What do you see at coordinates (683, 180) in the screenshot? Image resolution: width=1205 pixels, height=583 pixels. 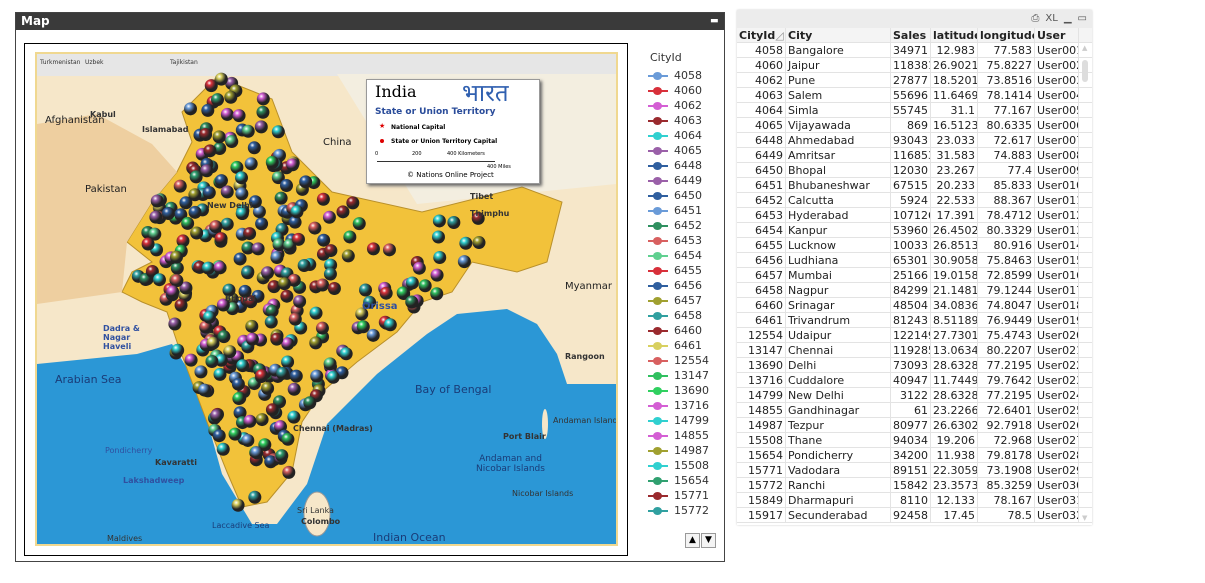 I see `legend-item: 6449` at bounding box center [683, 180].